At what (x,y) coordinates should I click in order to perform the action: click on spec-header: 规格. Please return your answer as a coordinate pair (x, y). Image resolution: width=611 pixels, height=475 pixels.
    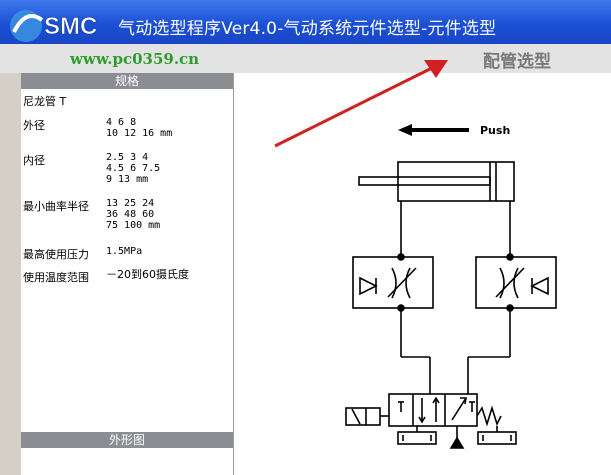
    Looking at the image, I should click on (127, 81).